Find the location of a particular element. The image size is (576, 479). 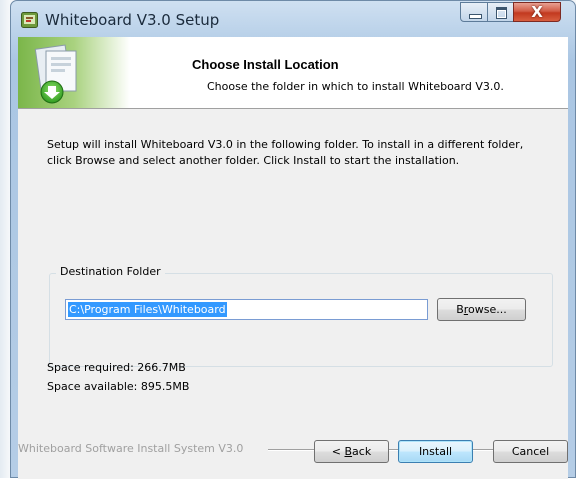

window-title: Whiteboard V3.0 Setup is located at coordinates (132, 20).